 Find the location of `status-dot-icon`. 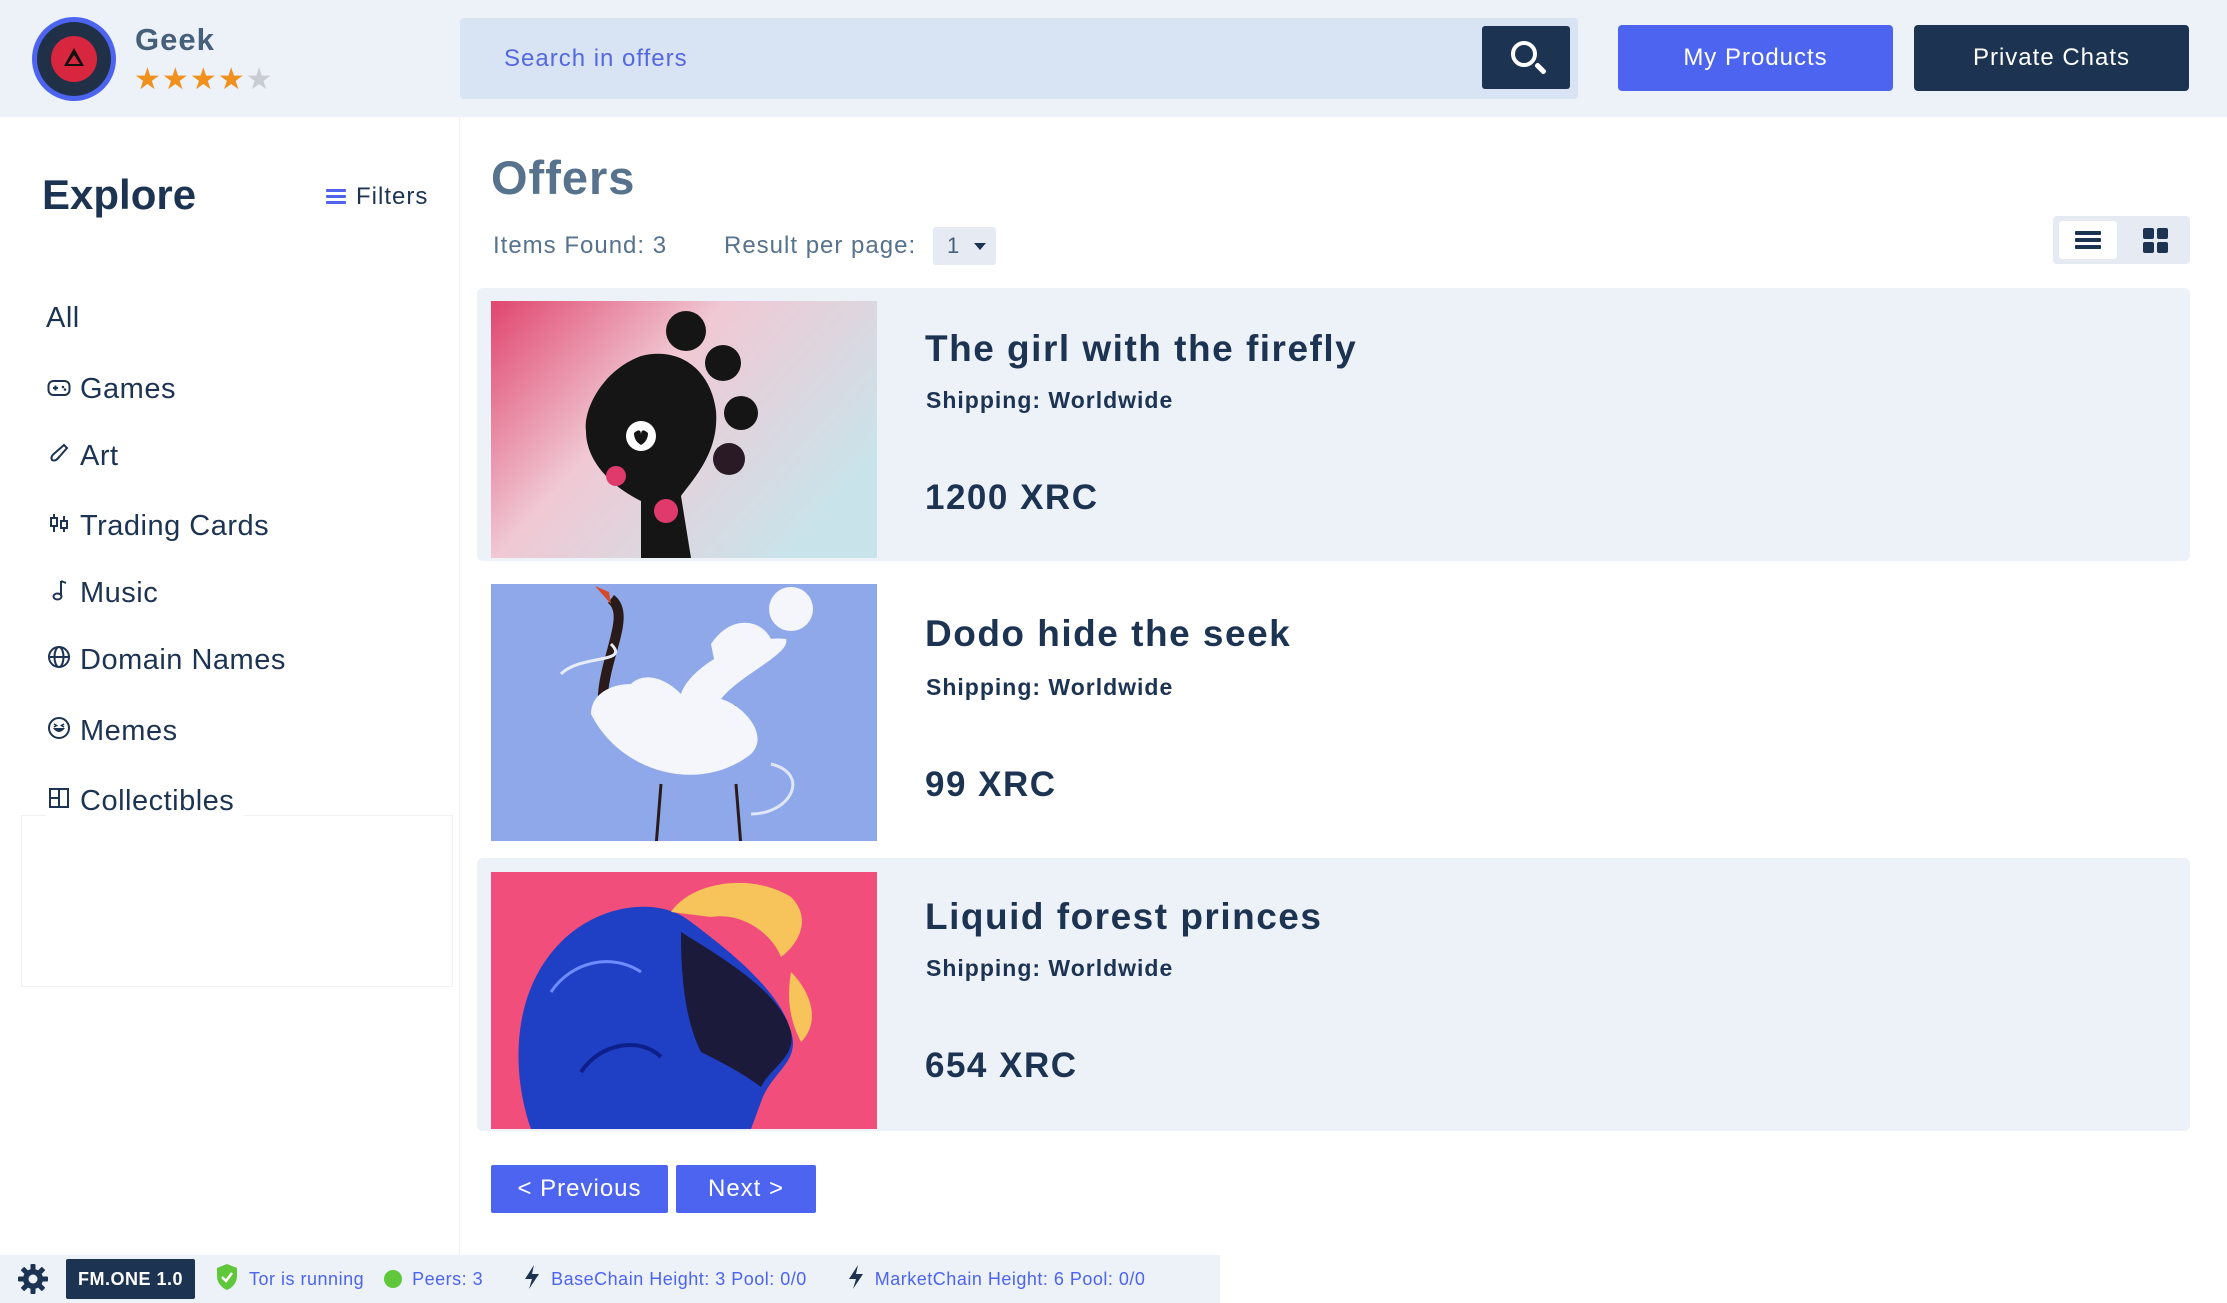

status-dot-icon is located at coordinates (393, 1279).